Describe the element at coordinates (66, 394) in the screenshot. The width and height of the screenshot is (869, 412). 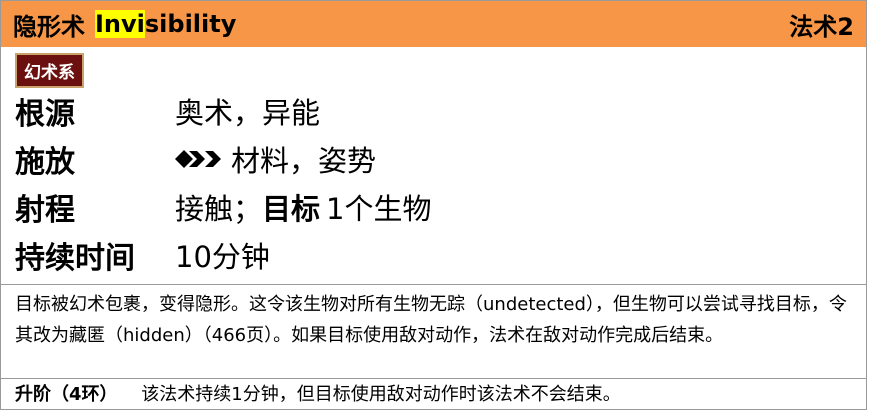
I see `heightened-label: 升阶（4环）` at that location.